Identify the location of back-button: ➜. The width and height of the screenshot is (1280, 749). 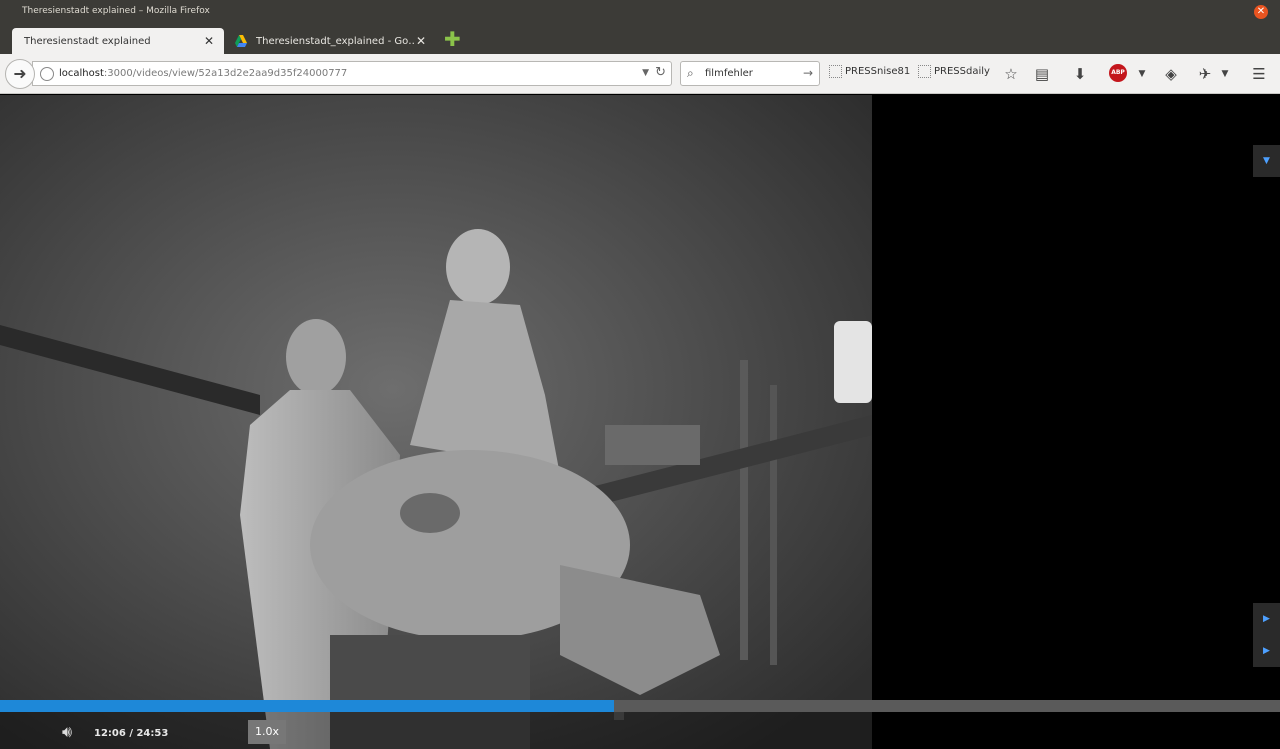
(20, 74).